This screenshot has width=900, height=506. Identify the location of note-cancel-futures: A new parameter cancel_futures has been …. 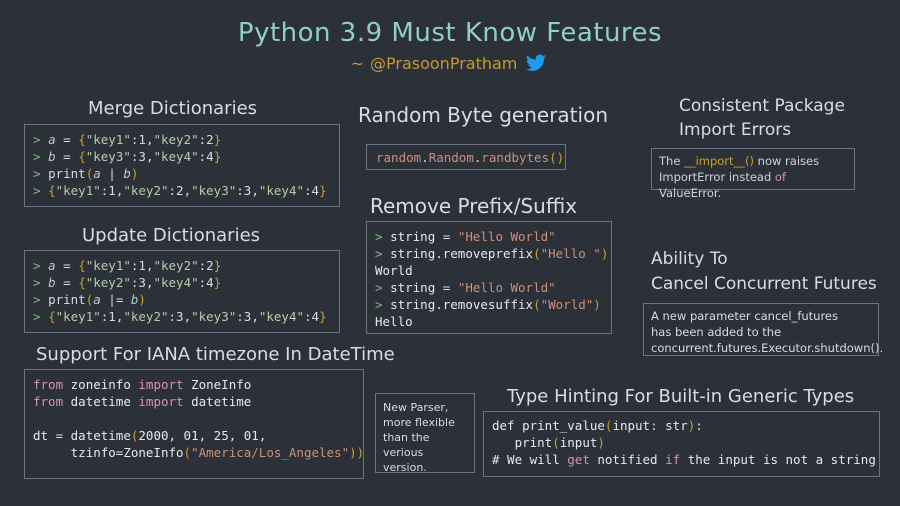
(763, 329).